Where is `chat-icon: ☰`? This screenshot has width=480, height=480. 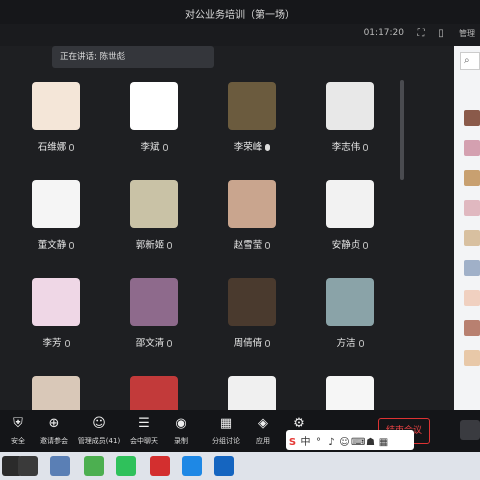 chat-icon: ☰ is located at coordinates (144, 423).